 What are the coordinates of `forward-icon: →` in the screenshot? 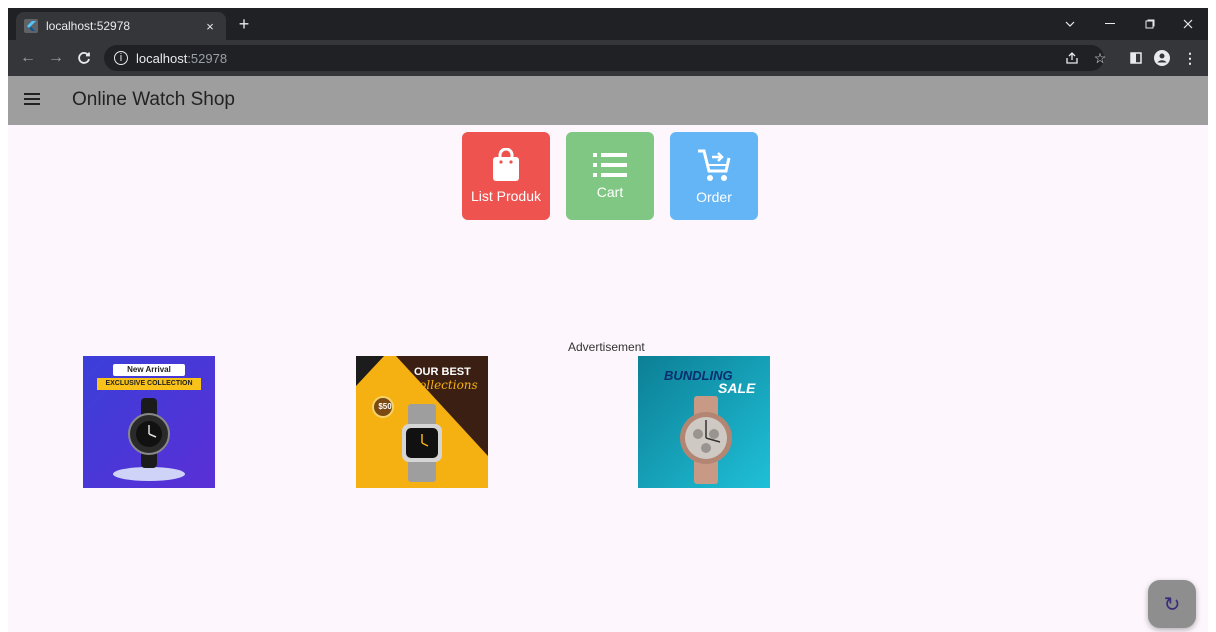 It's located at (56, 58).